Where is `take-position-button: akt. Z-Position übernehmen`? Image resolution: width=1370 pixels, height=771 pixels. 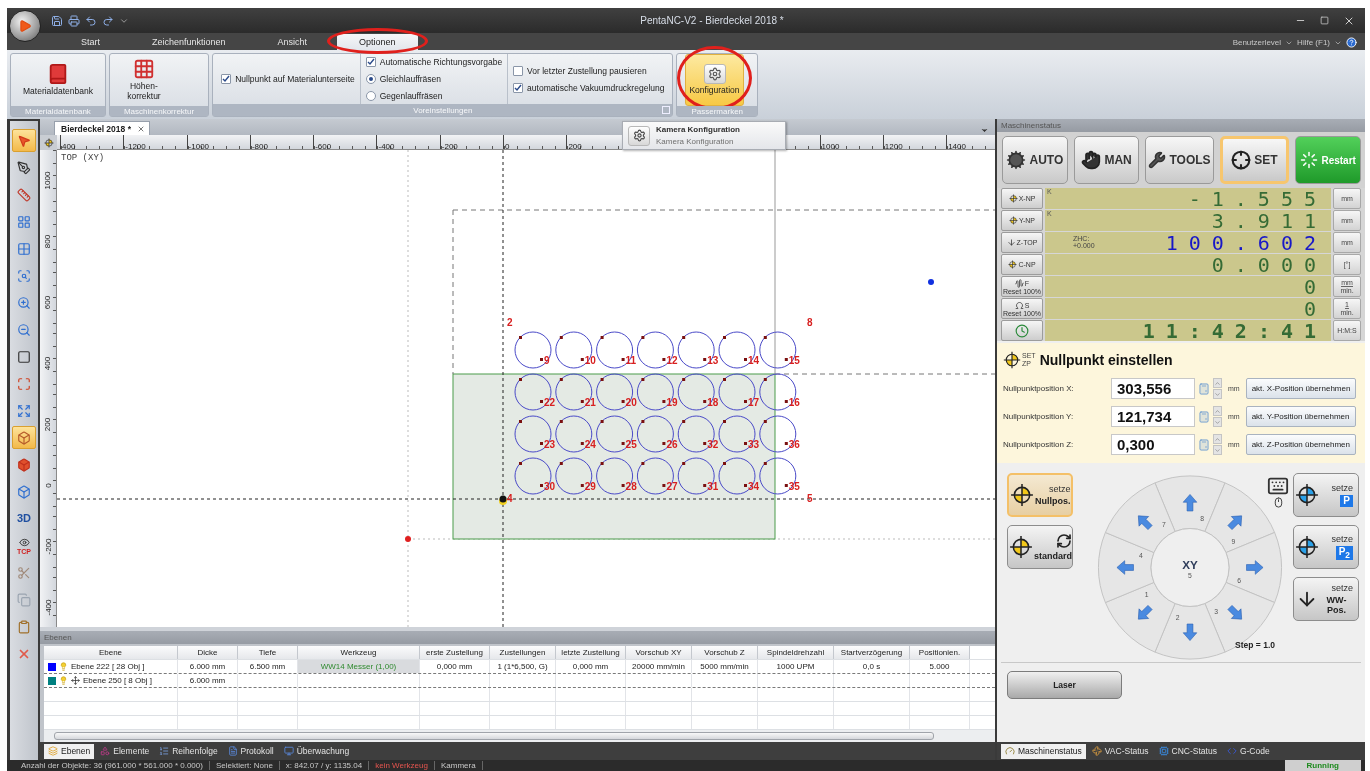 take-position-button: akt. Z-Position übernehmen is located at coordinates (1300, 444).